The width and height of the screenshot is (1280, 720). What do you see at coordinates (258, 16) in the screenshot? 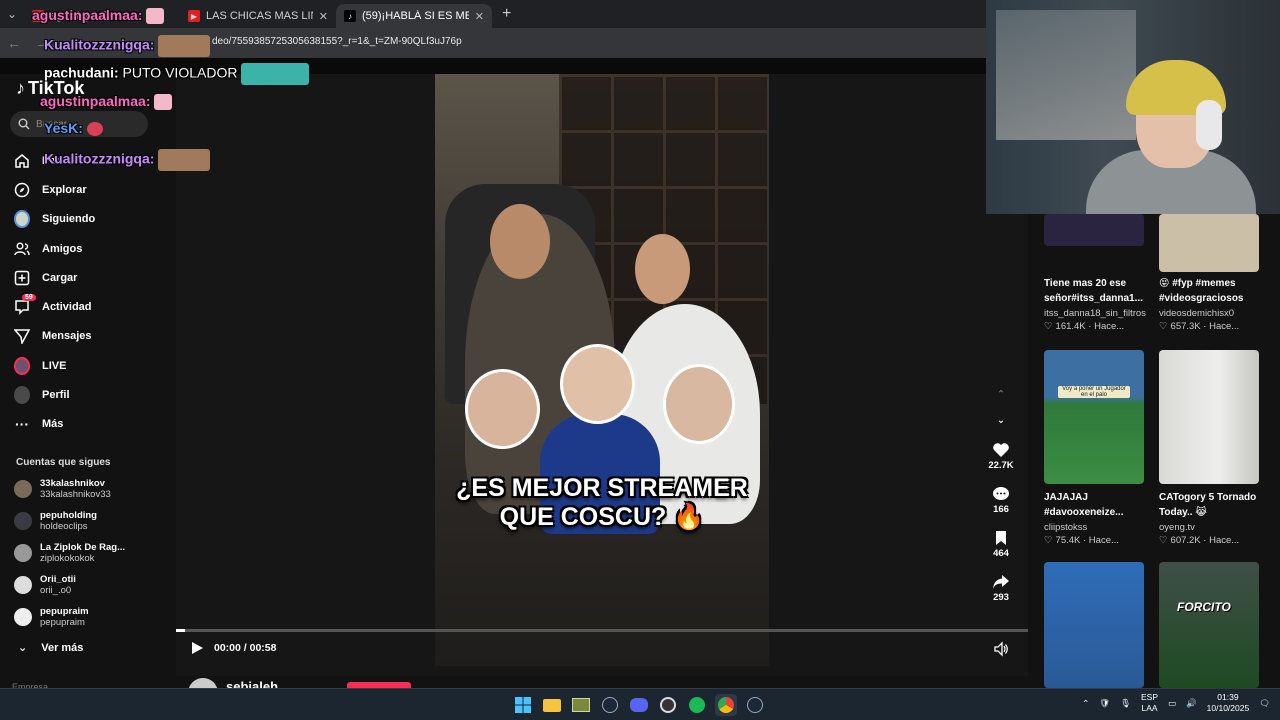
I see `browser-tab-2: ▶ LAS CHICAS MAS LINDAS DEL ✕` at bounding box center [258, 16].